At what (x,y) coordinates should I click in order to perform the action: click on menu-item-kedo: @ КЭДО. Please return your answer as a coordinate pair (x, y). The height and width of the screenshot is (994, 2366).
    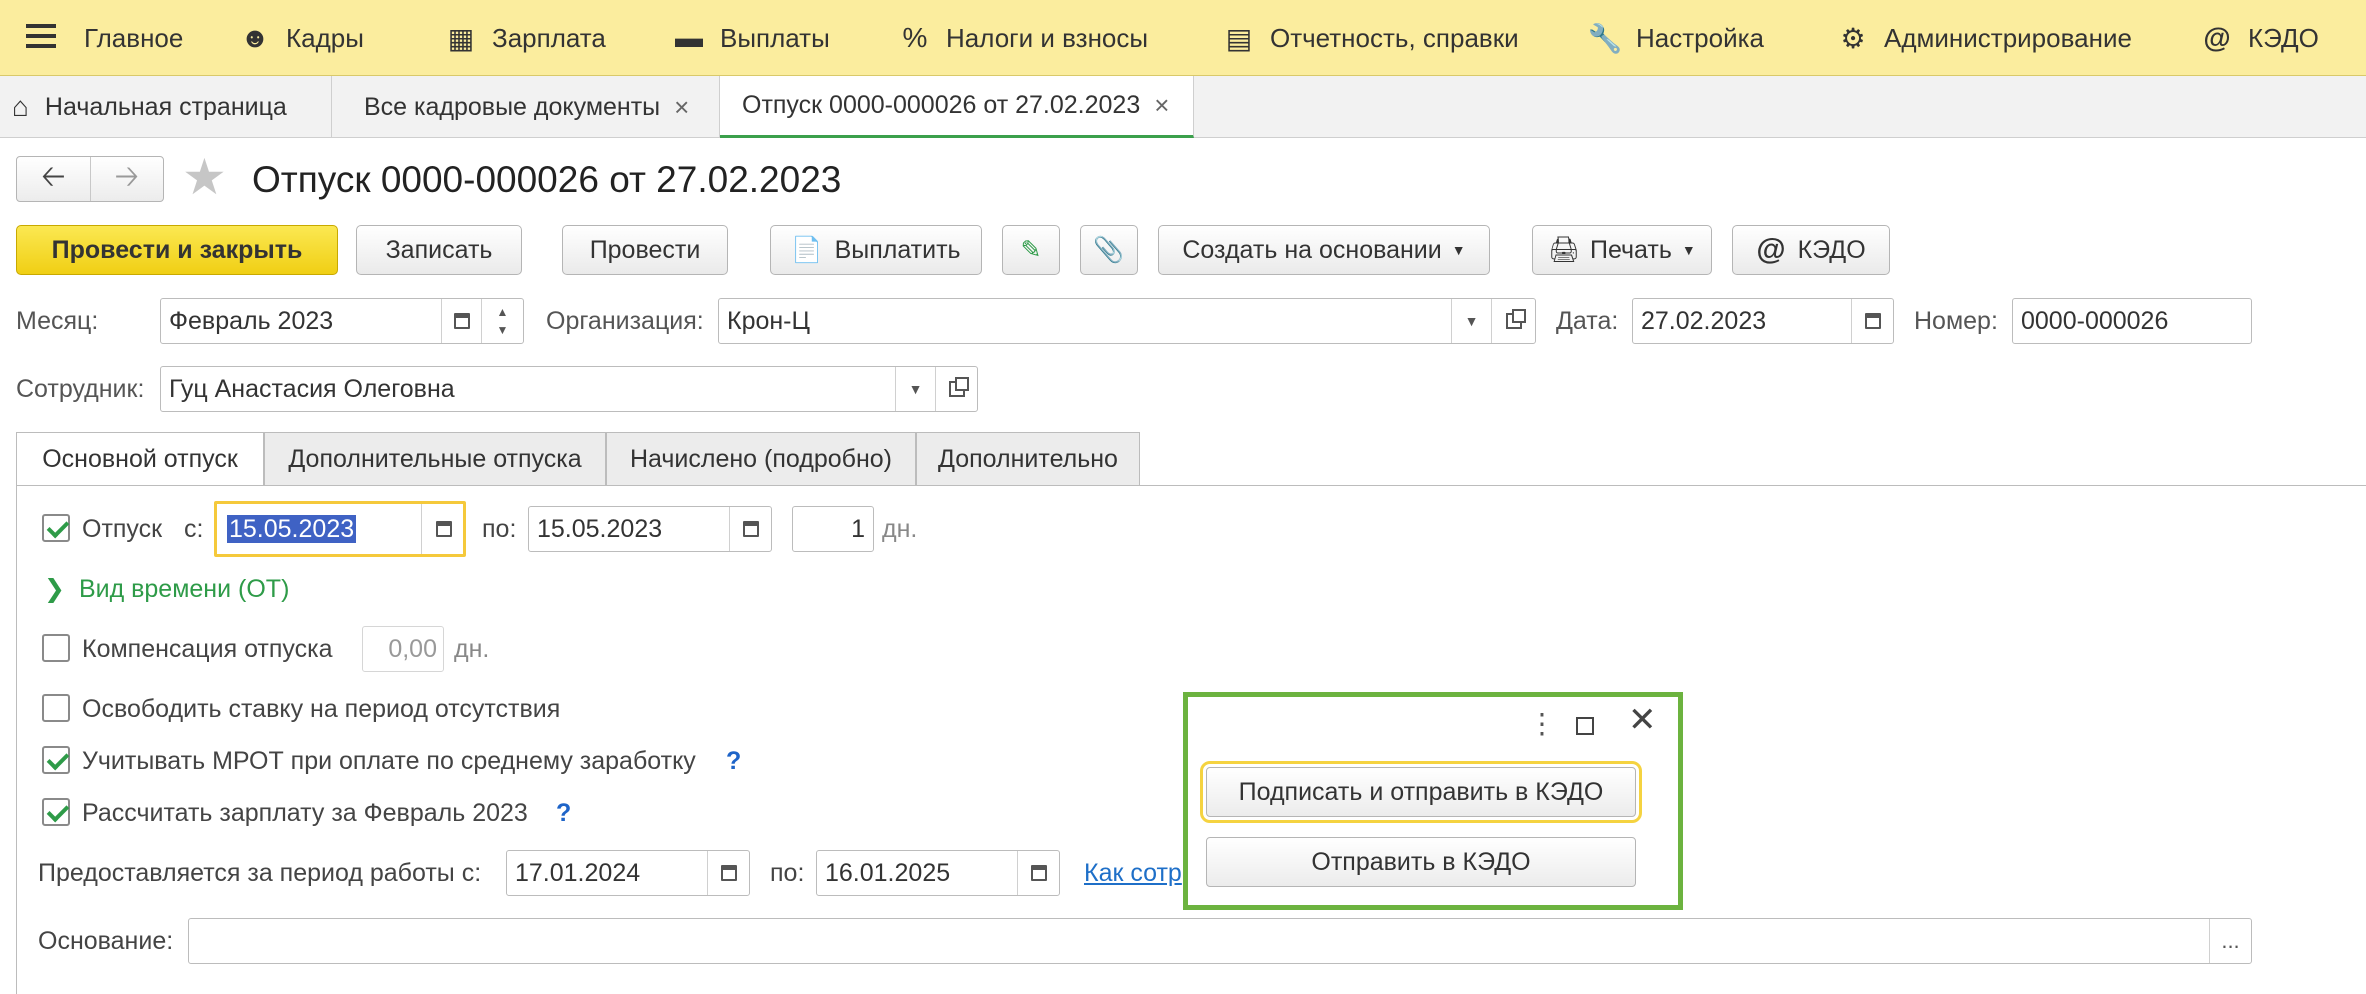
    Looking at the image, I should click on (2259, 38).